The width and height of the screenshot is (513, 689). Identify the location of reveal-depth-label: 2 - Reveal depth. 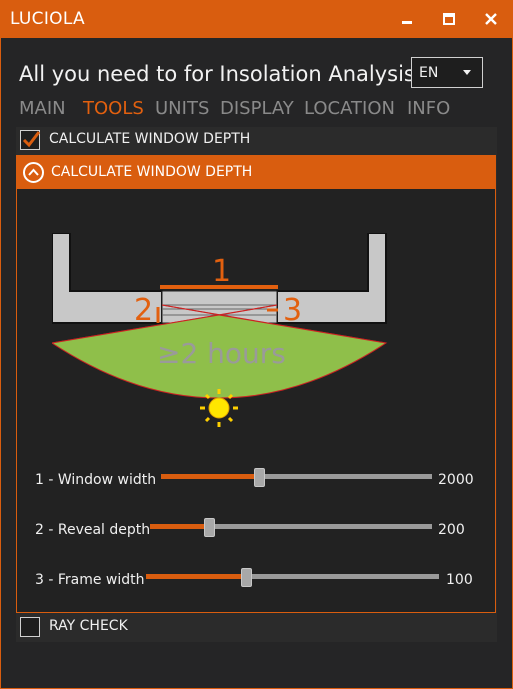
(93, 530).